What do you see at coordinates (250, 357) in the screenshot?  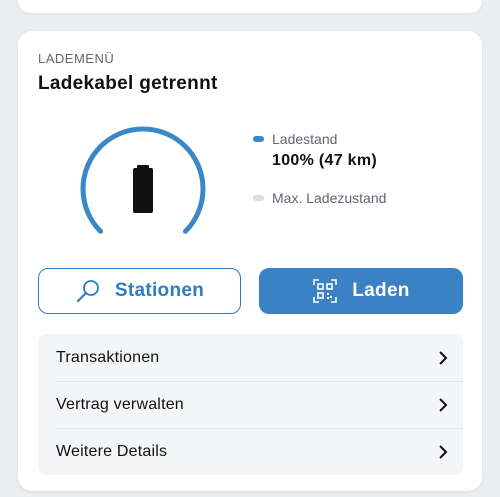 I see `menu-item-transactions: Transaktionen` at bounding box center [250, 357].